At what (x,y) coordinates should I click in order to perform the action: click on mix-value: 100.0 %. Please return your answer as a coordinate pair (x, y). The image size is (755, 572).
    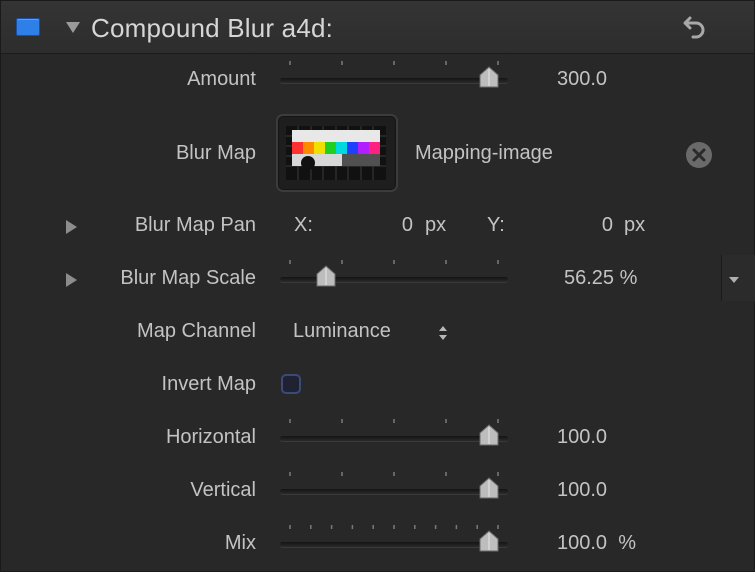
    Looking at the image, I should click on (596, 543).